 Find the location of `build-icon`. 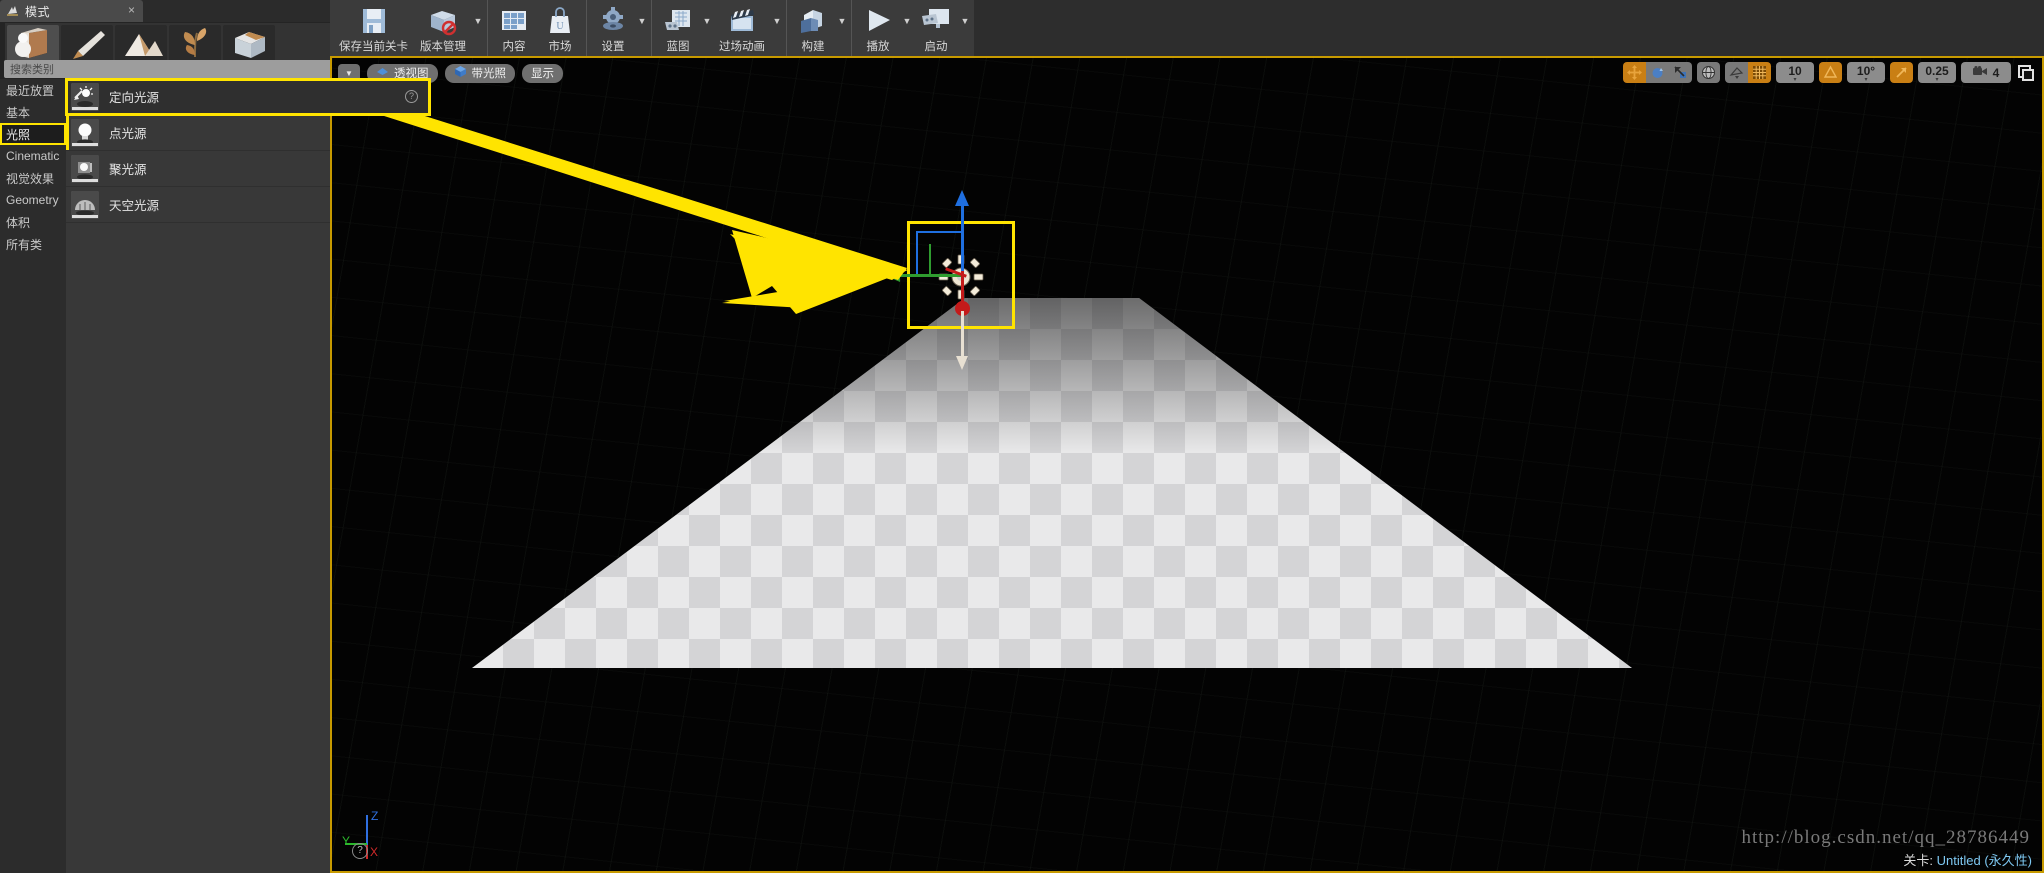

build-icon is located at coordinates (813, 21).